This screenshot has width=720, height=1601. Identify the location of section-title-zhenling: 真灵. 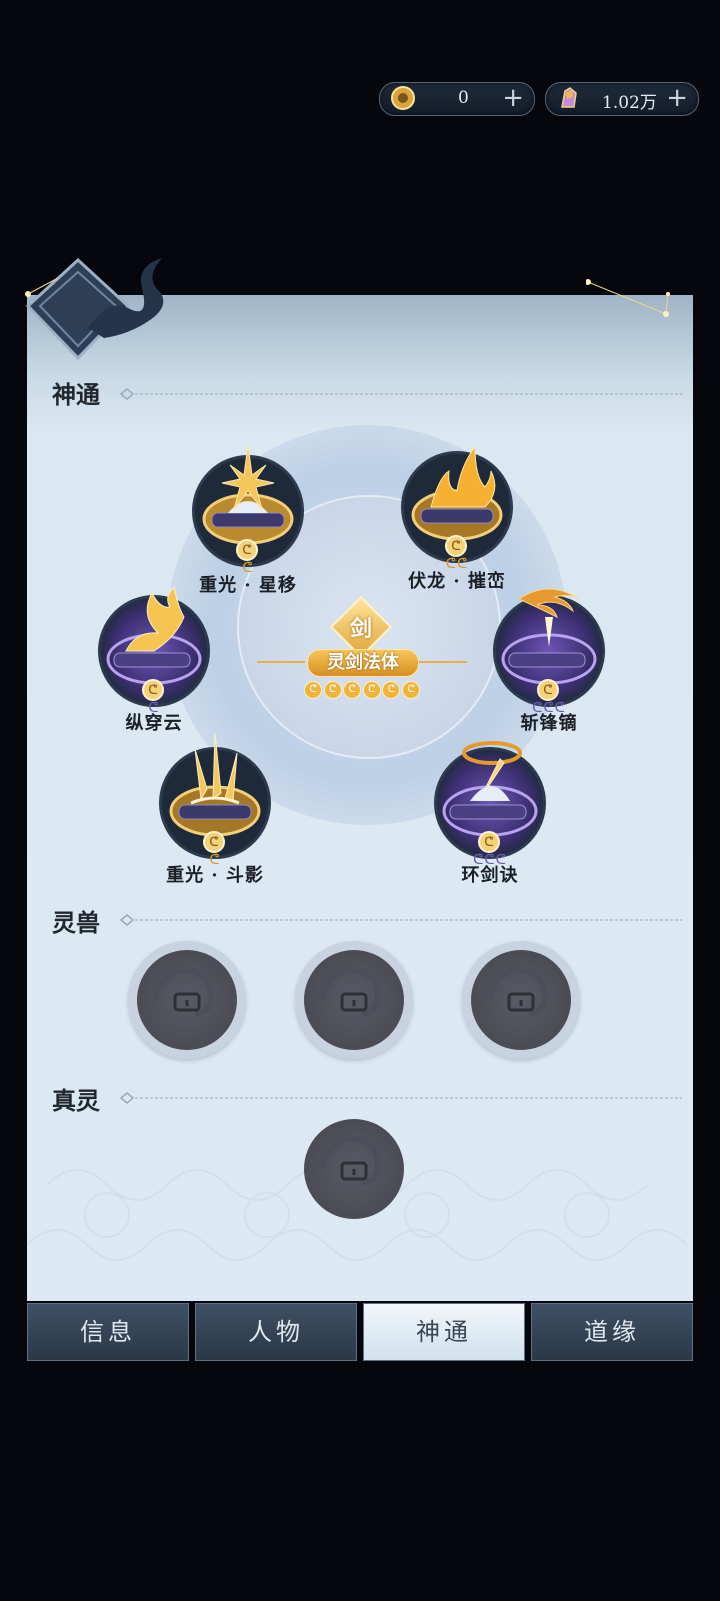
(76, 1100).